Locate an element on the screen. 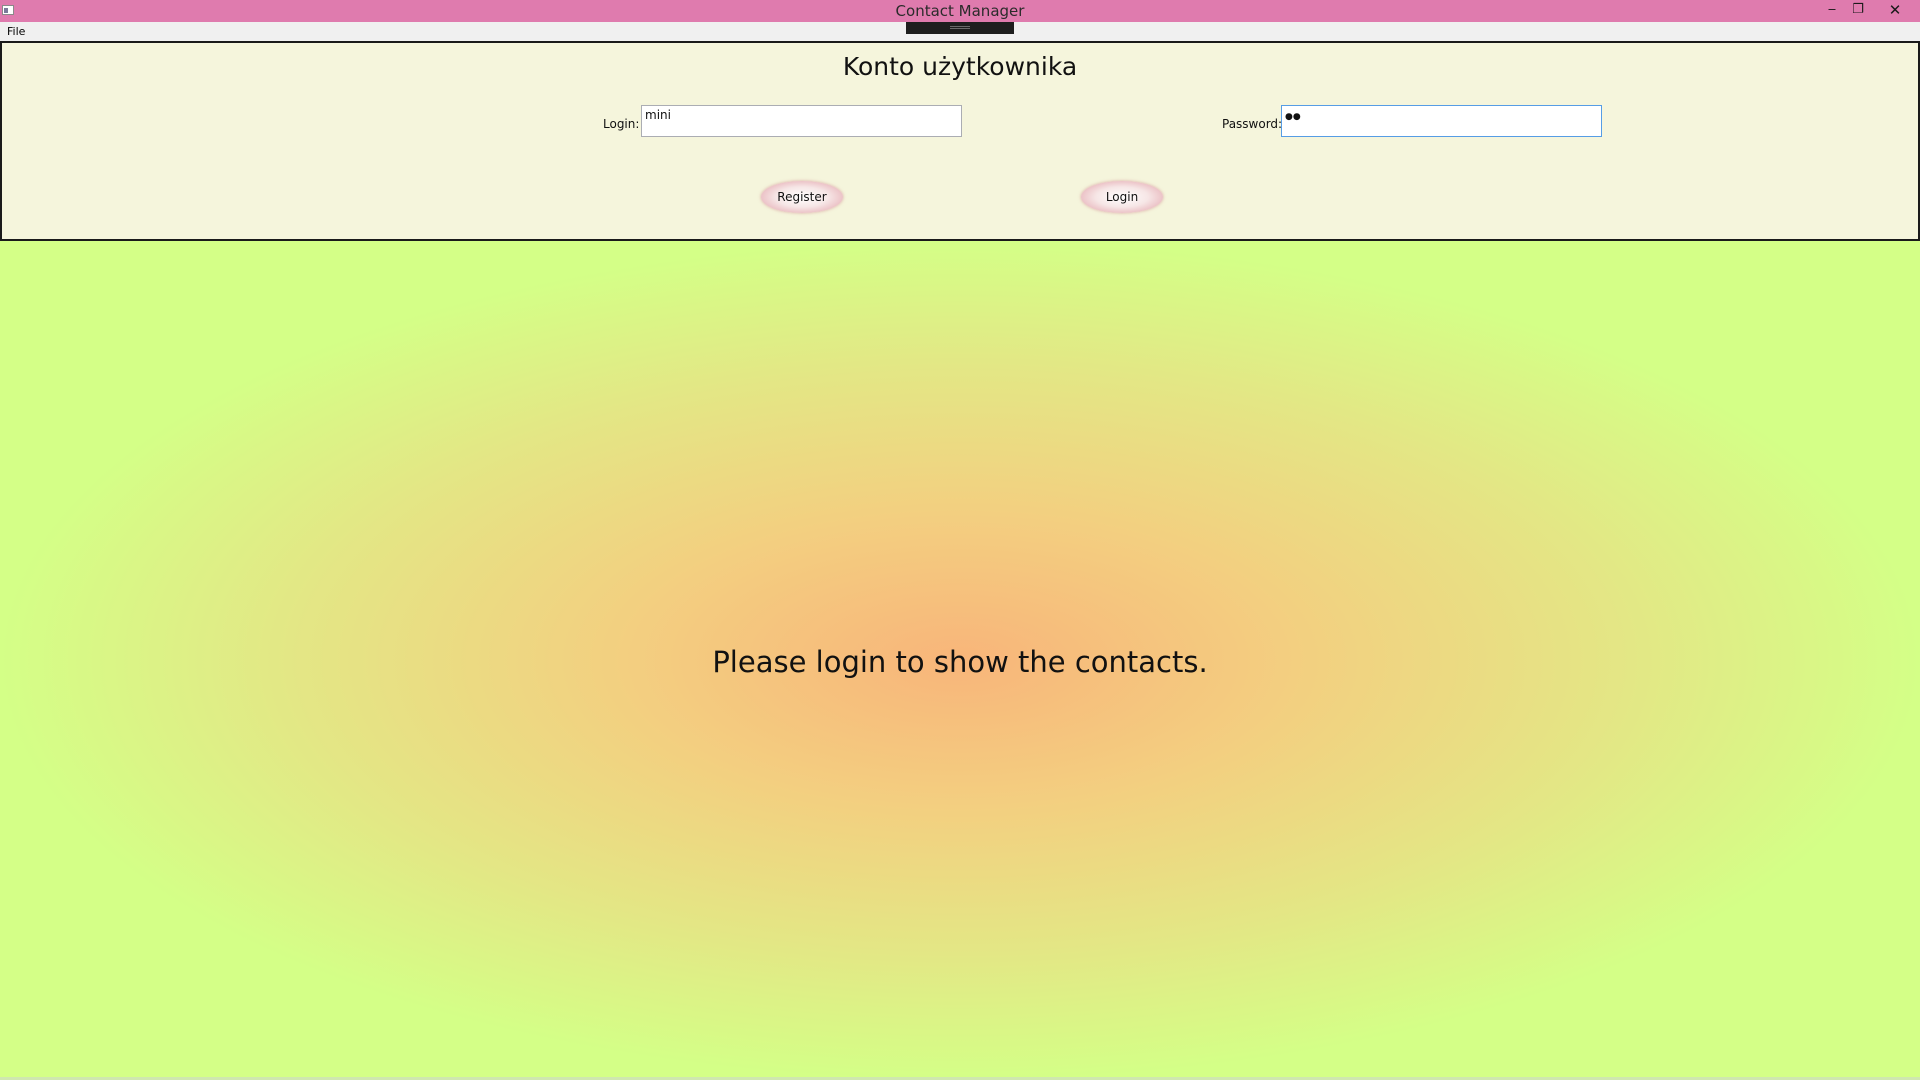 The image size is (1920, 1080). drag-grip-handle is located at coordinates (960, 28).